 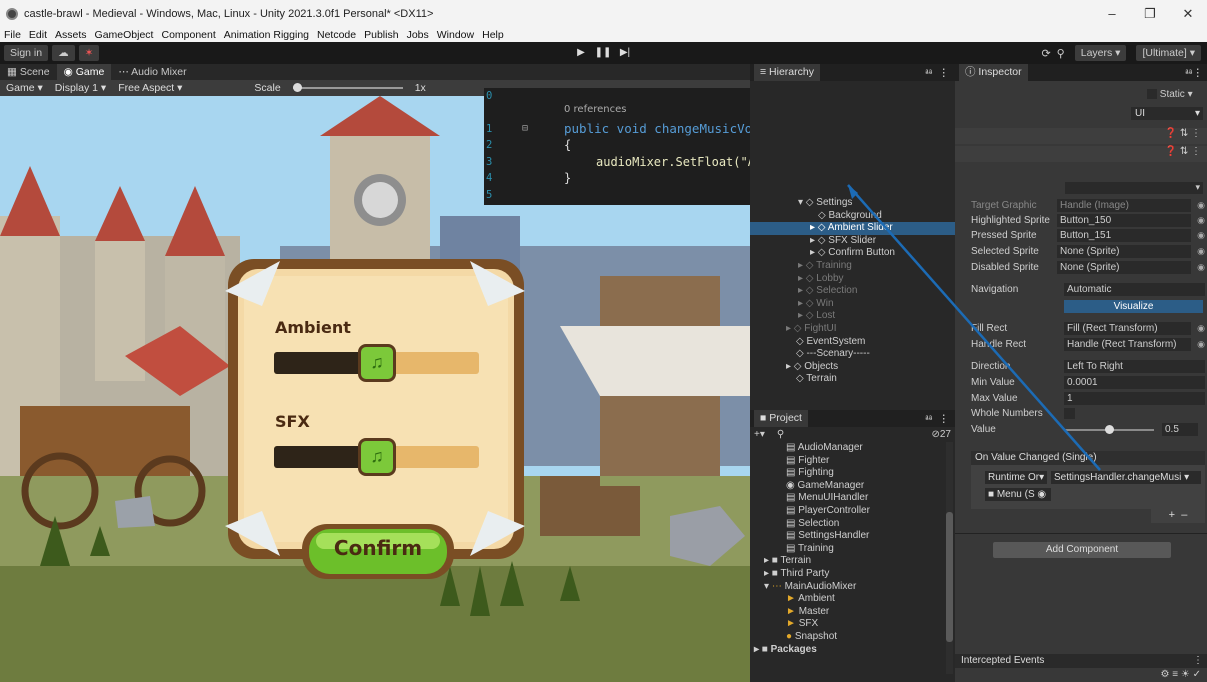 I want to click on event-target-field: ■ Menu (S ◉, so click(x=1018, y=494).